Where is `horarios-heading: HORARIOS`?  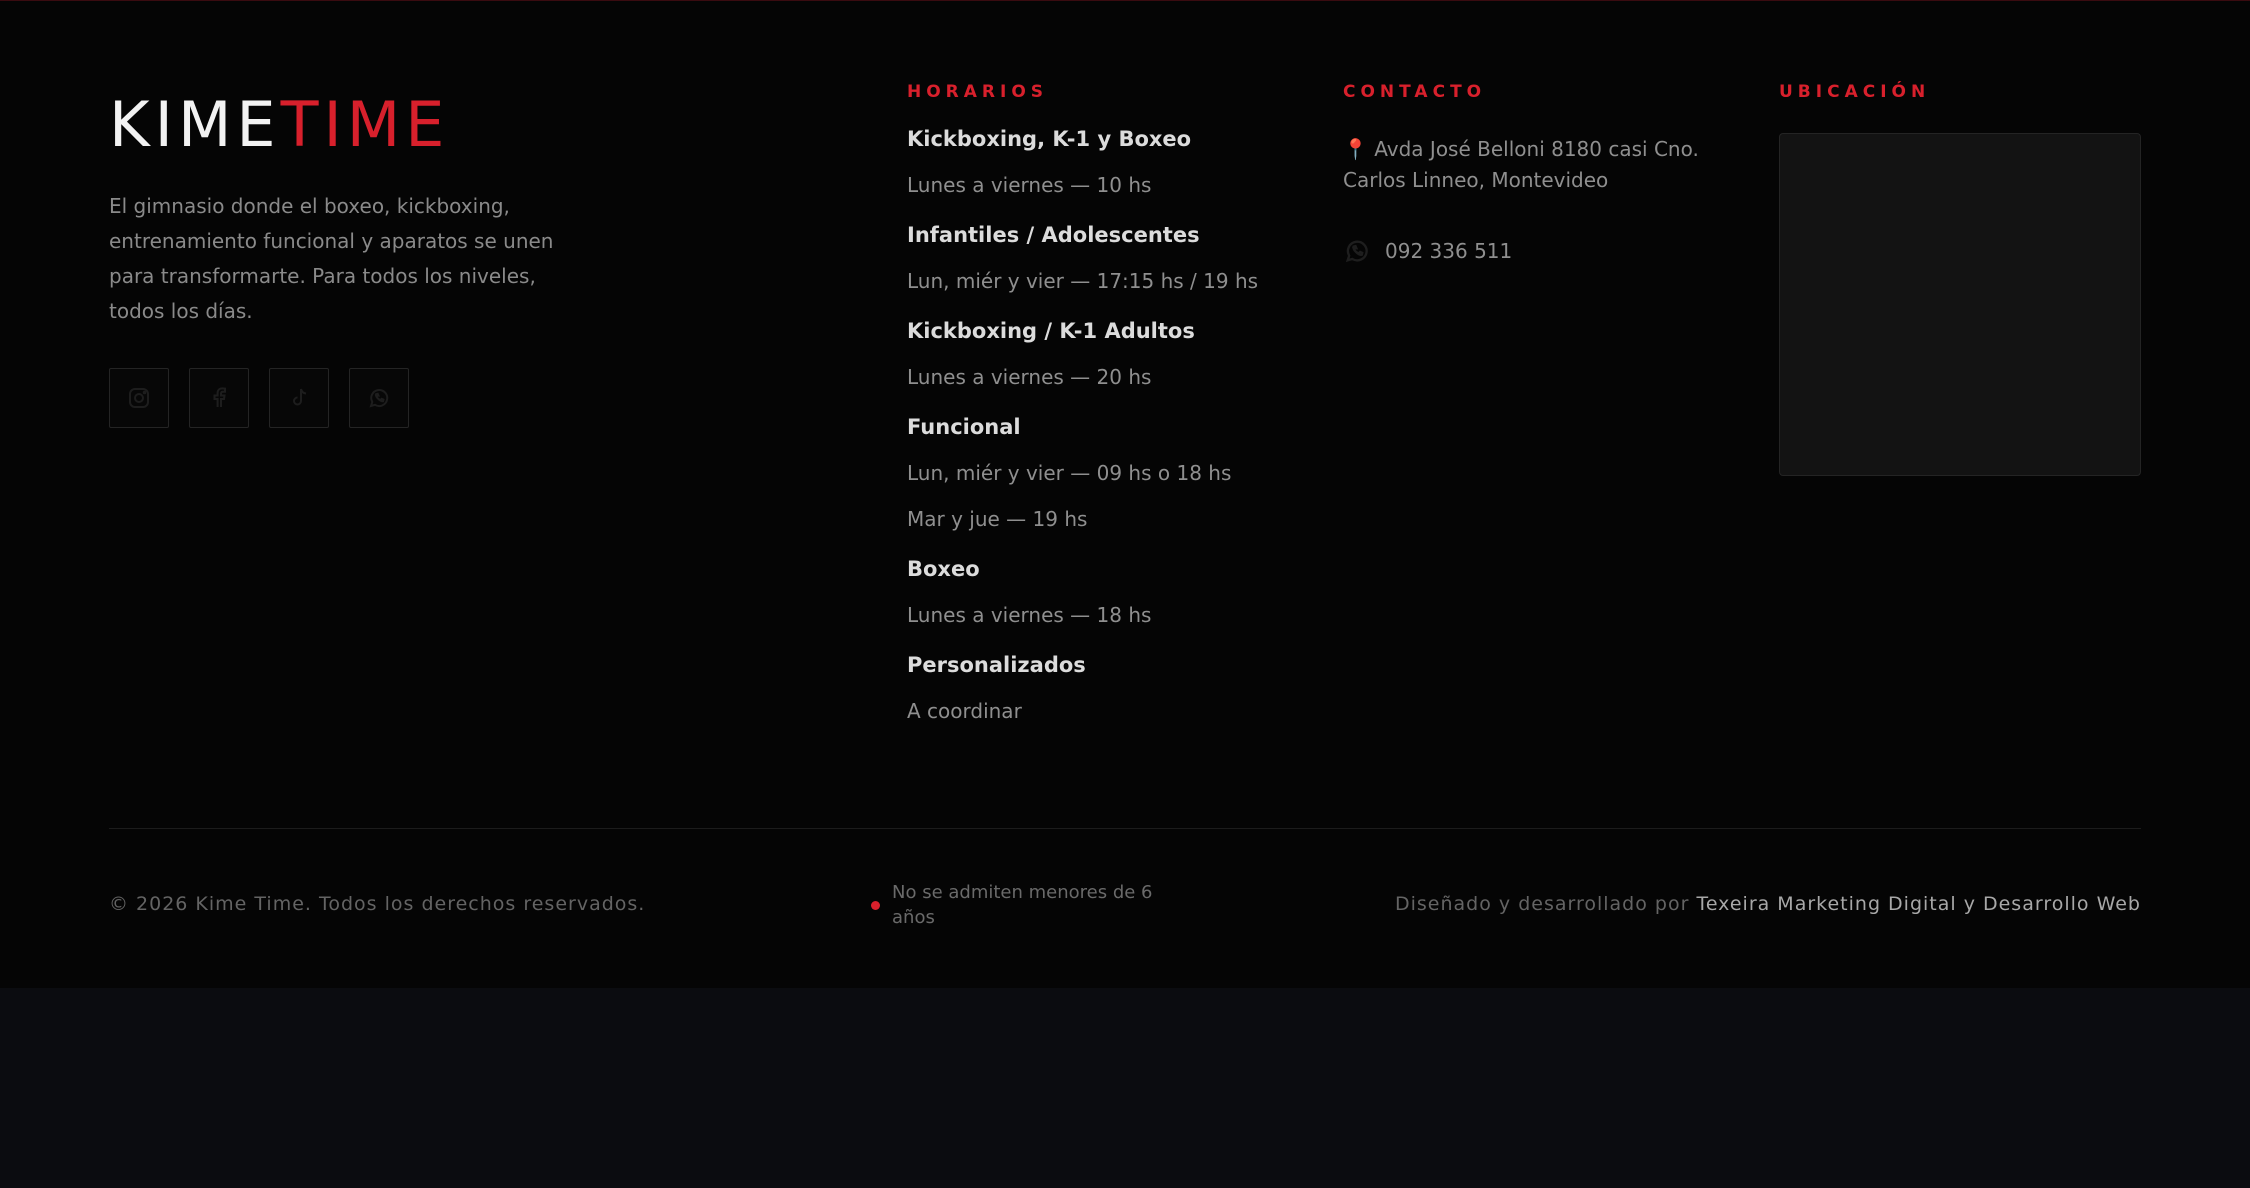 horarios-heading: HORARIOS is located at coordinates (978, 92).